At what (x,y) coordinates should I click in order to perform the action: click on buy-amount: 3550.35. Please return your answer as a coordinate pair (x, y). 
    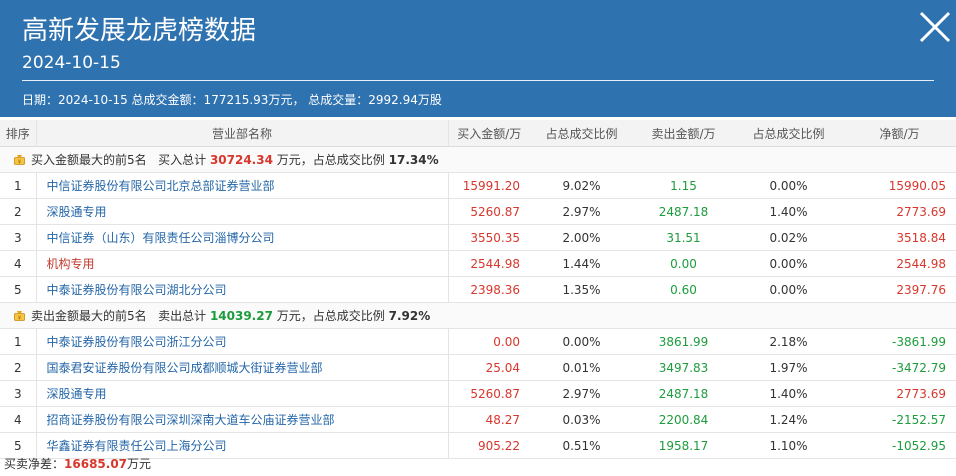
    Looking at the image, I should click on (488, 237).